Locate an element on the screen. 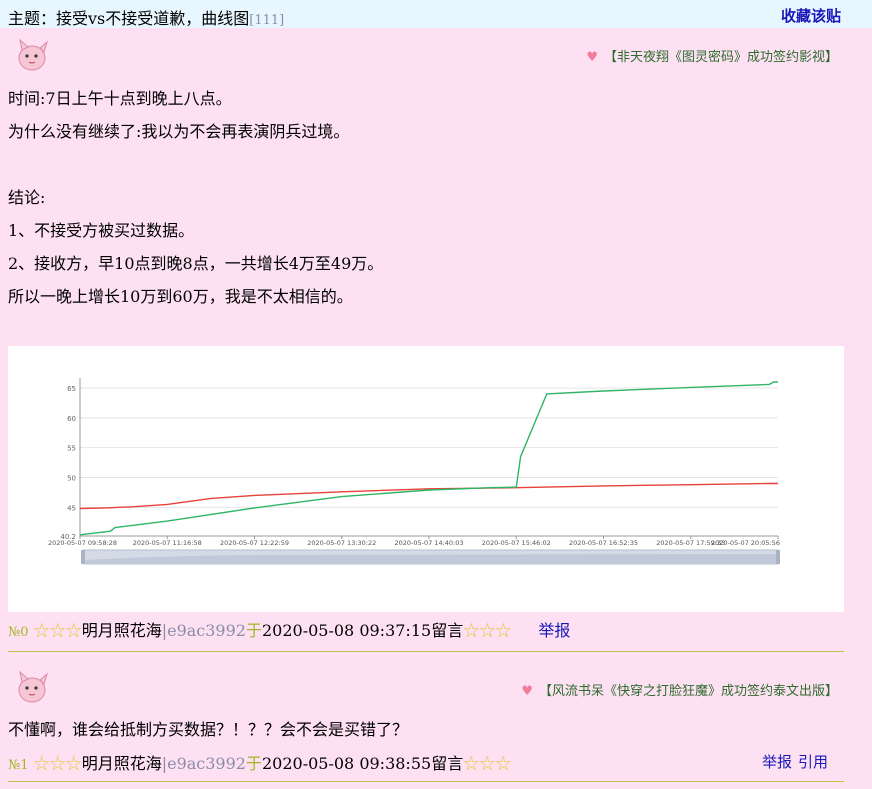  post-line: 结论: is located at coordinates (27, 197).